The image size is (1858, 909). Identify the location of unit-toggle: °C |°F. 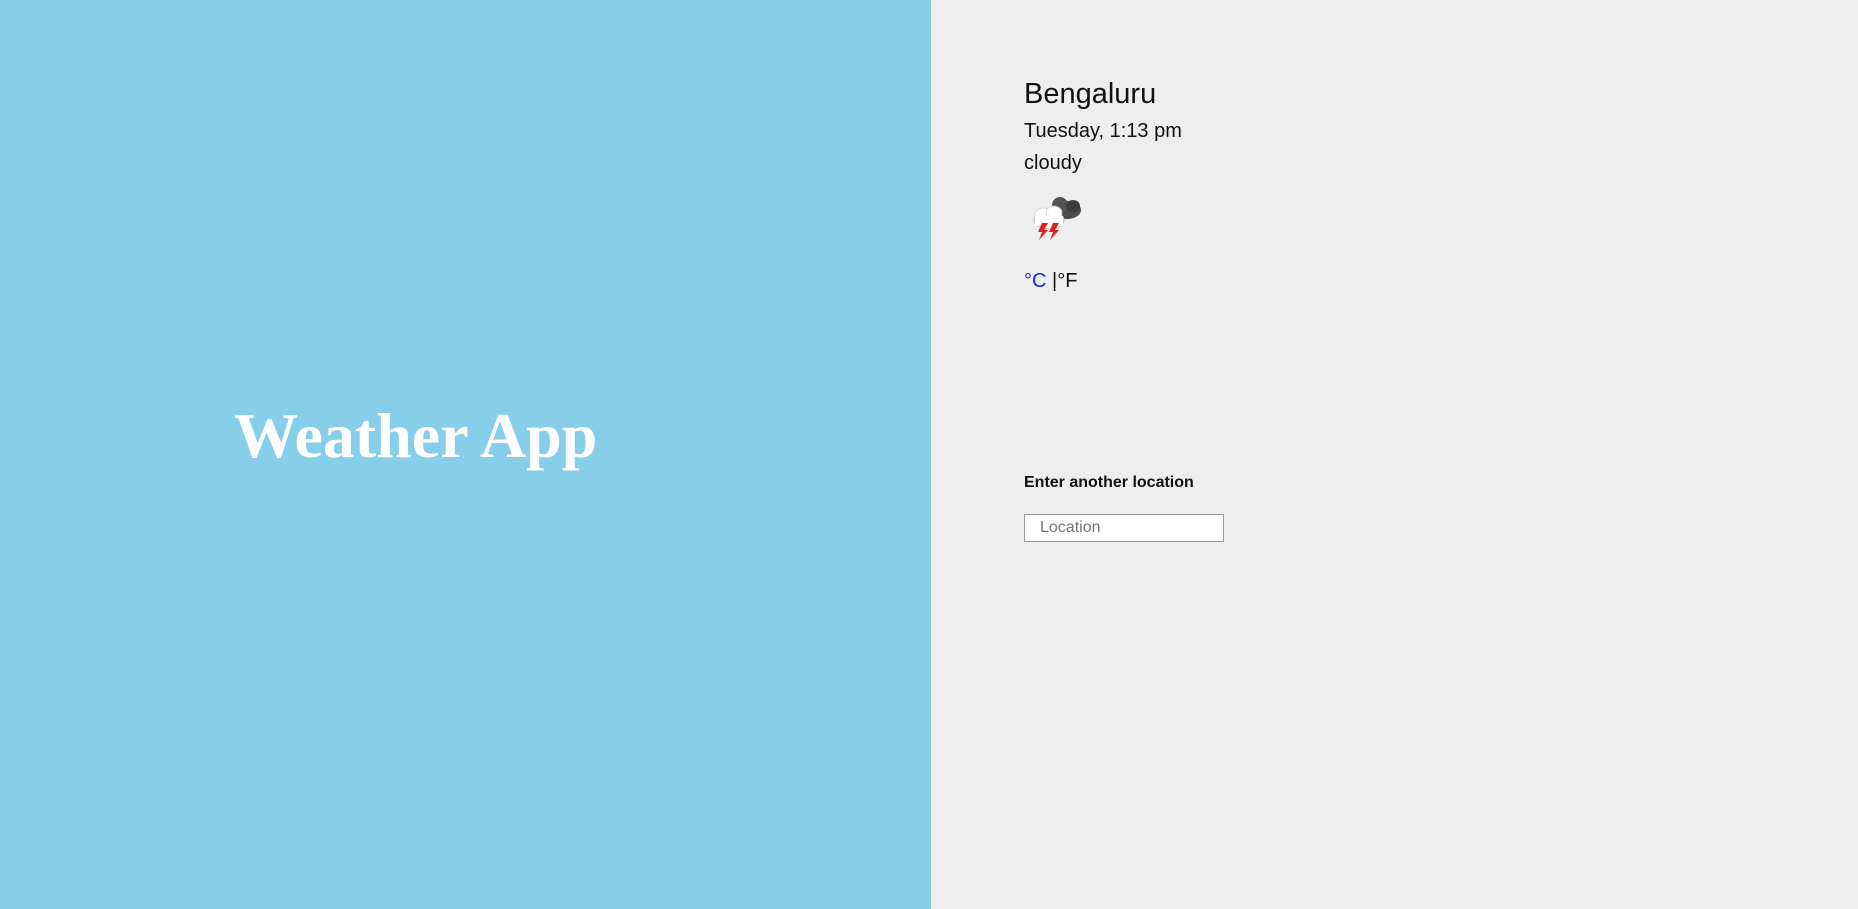
(1050, 281).